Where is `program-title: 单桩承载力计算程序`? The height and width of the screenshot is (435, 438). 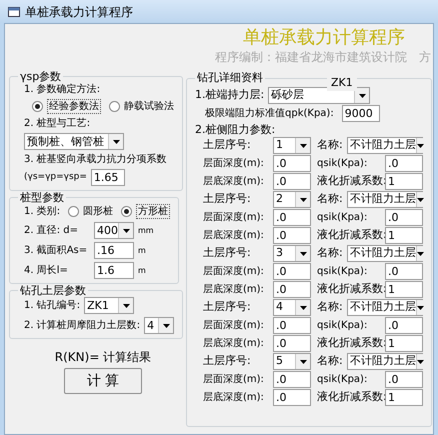 program-title: 单桩承载力计算程序 is located at coordinates (324, 37).